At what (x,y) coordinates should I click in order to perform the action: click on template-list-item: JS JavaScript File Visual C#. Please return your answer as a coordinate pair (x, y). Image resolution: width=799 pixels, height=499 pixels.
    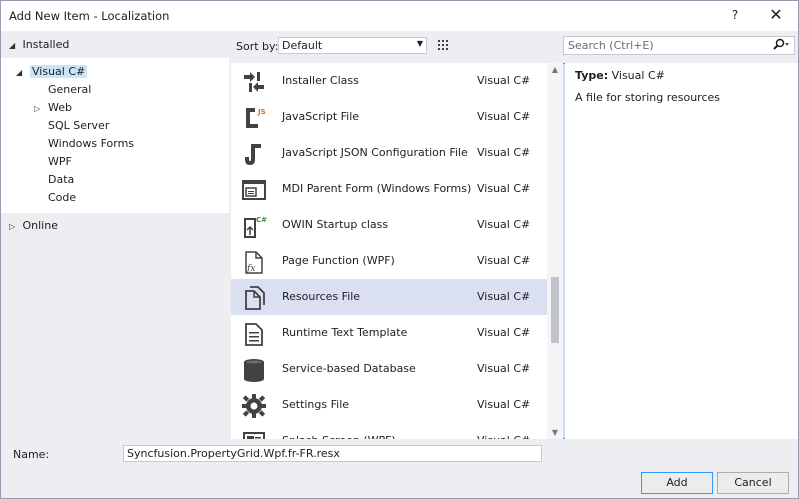
    Looking at the image, I should click on (389, 117).